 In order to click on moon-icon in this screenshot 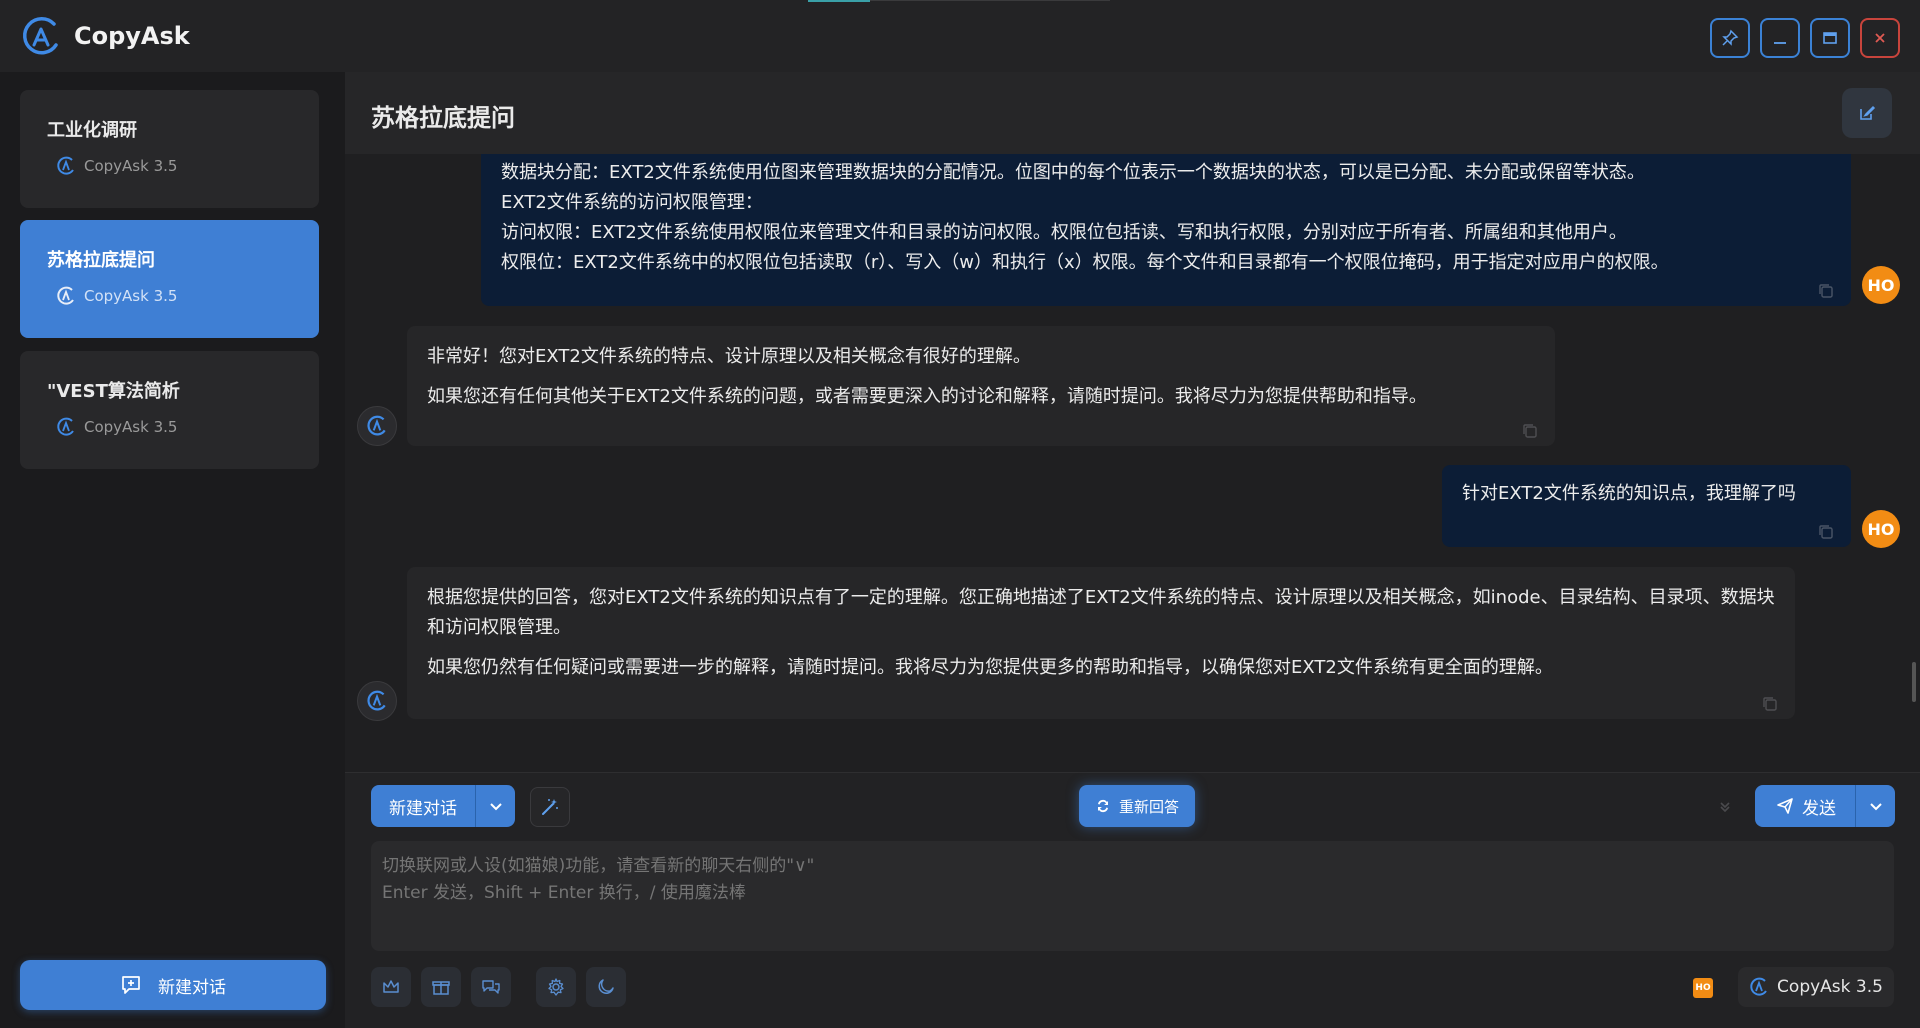, I will do `click(606, 986)`.